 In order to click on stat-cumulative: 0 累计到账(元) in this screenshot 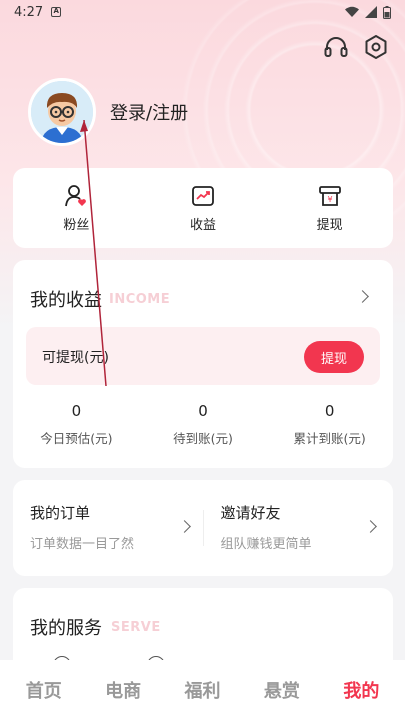, I will do `click(329, 424)`.